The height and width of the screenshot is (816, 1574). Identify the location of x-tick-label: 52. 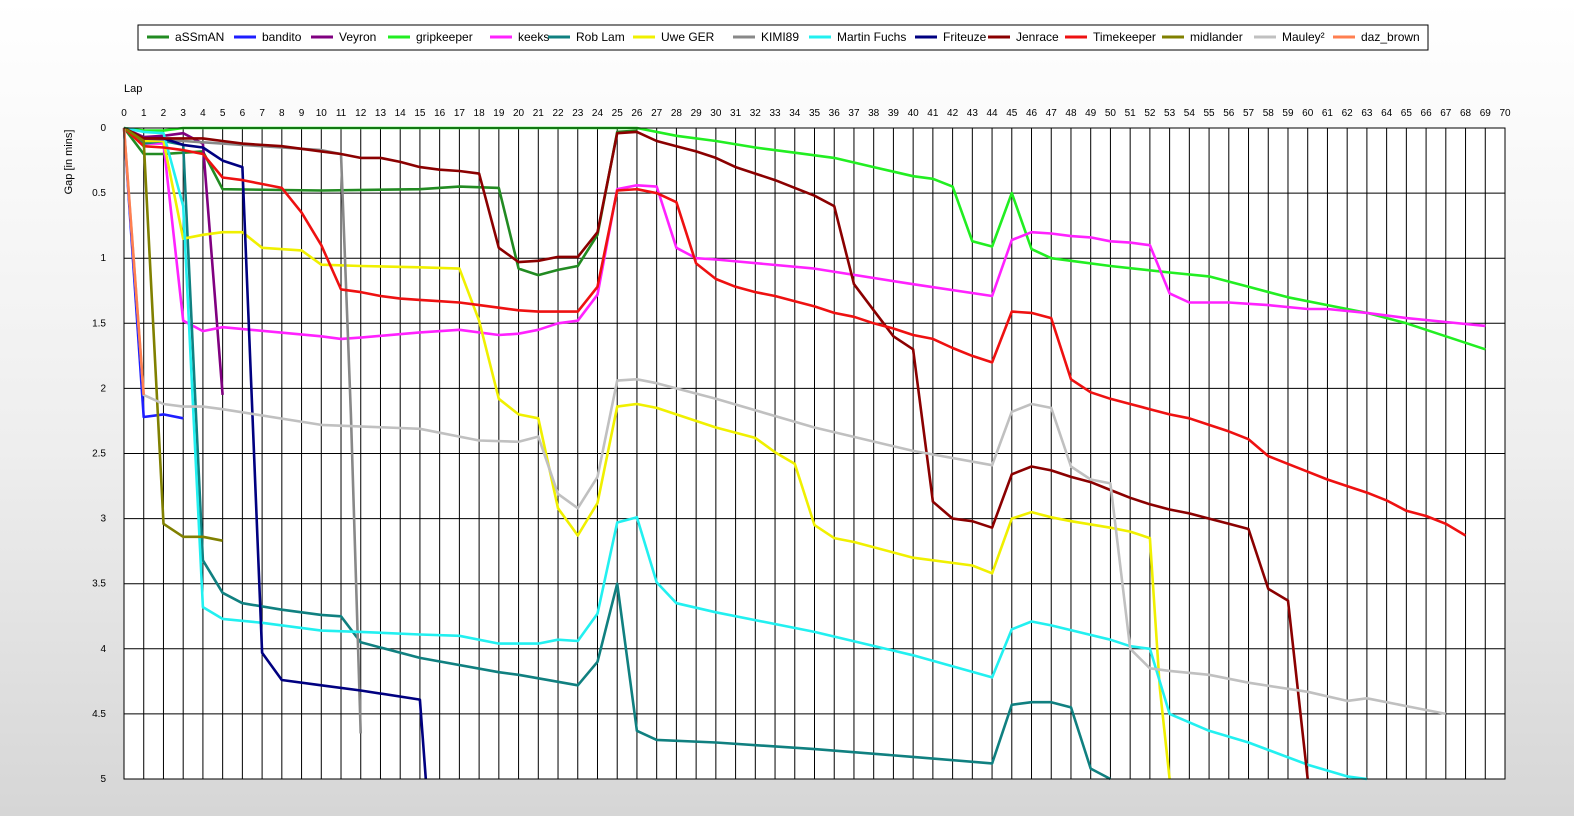
(1150, 113).